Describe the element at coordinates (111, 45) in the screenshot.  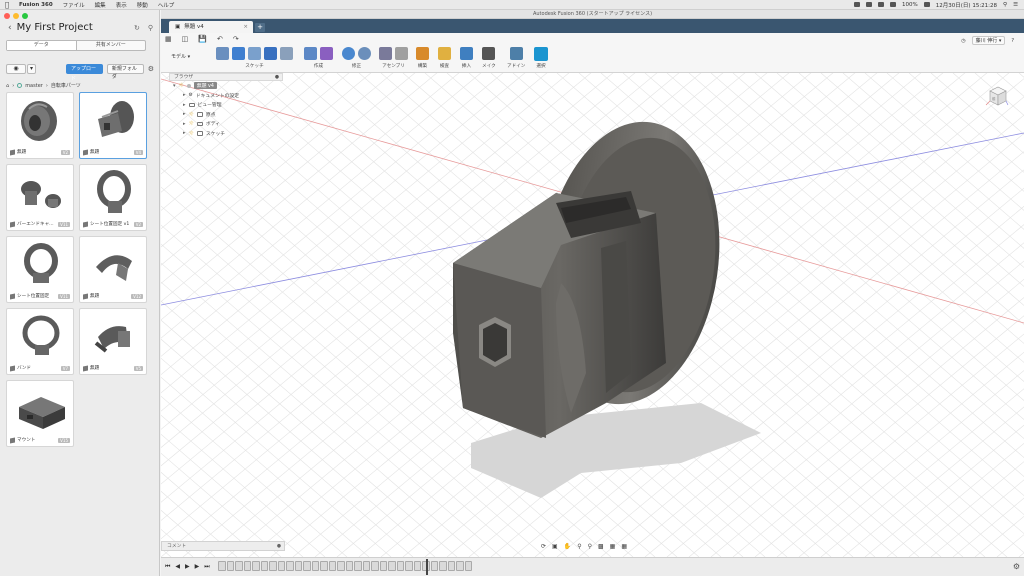
I see `tab-members: 共有メンバー` at that location.